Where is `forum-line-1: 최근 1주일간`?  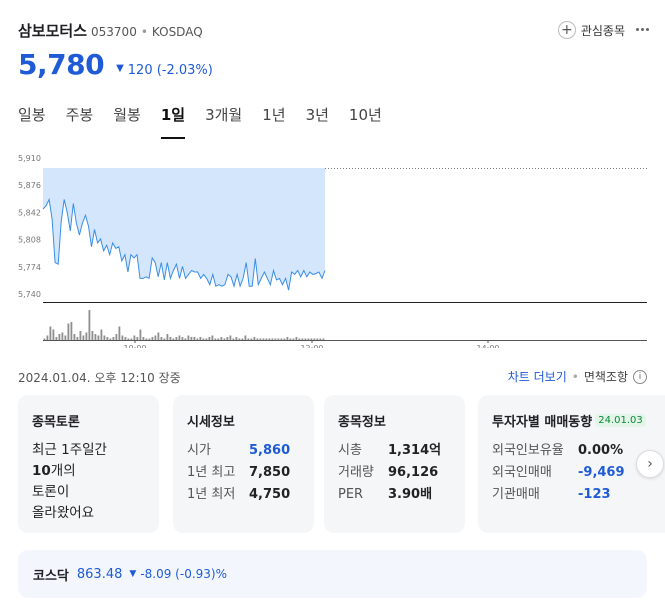
forum-line-1: 최근 1주일간 is located at coordinates (69, 450).